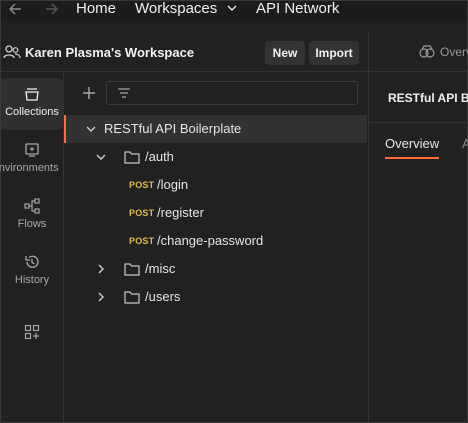  I want to click on collection-name: RESTful API Boilerplate, so click(173, 128).